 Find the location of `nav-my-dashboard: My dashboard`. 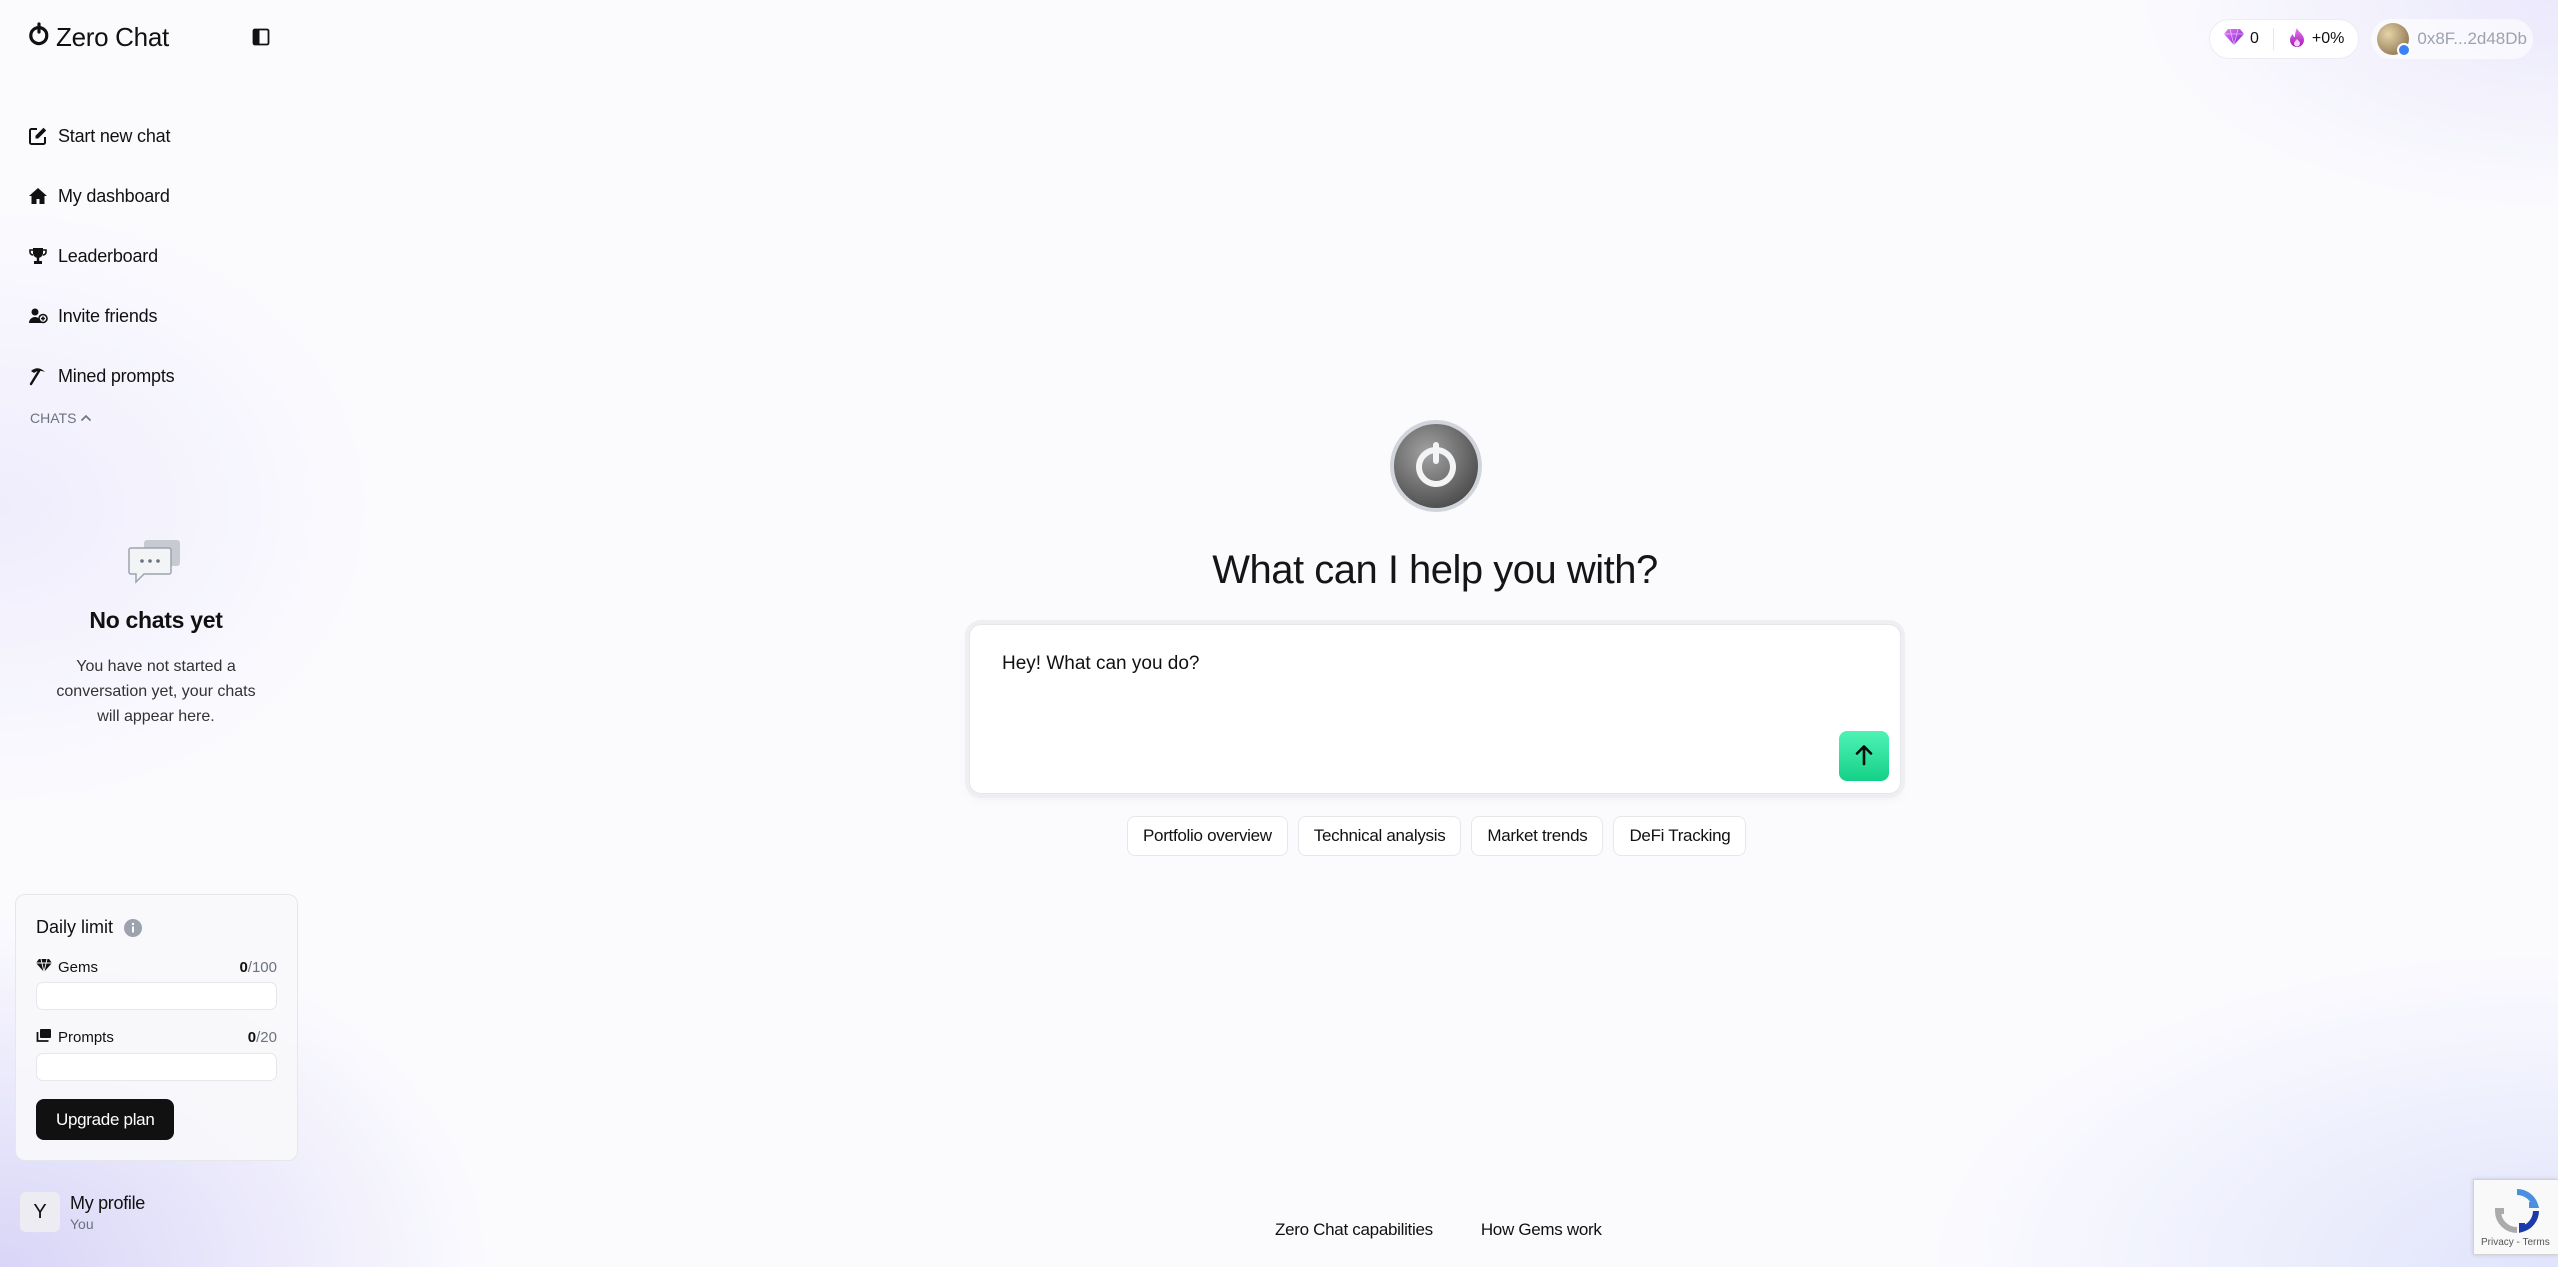

nav-my-dashboard: My dashboard is located at coordinates (101, 196).